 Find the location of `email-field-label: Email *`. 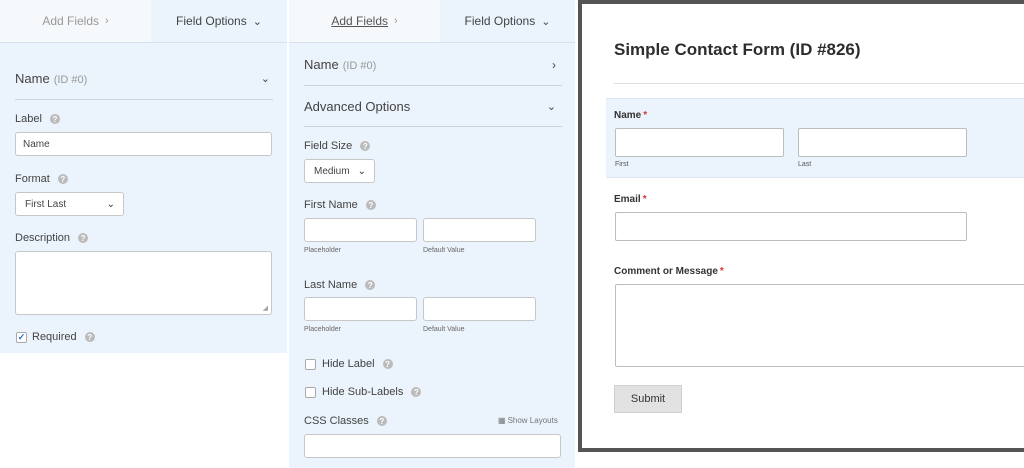

email-field-label: Email * is located at coordinates (630, 199).